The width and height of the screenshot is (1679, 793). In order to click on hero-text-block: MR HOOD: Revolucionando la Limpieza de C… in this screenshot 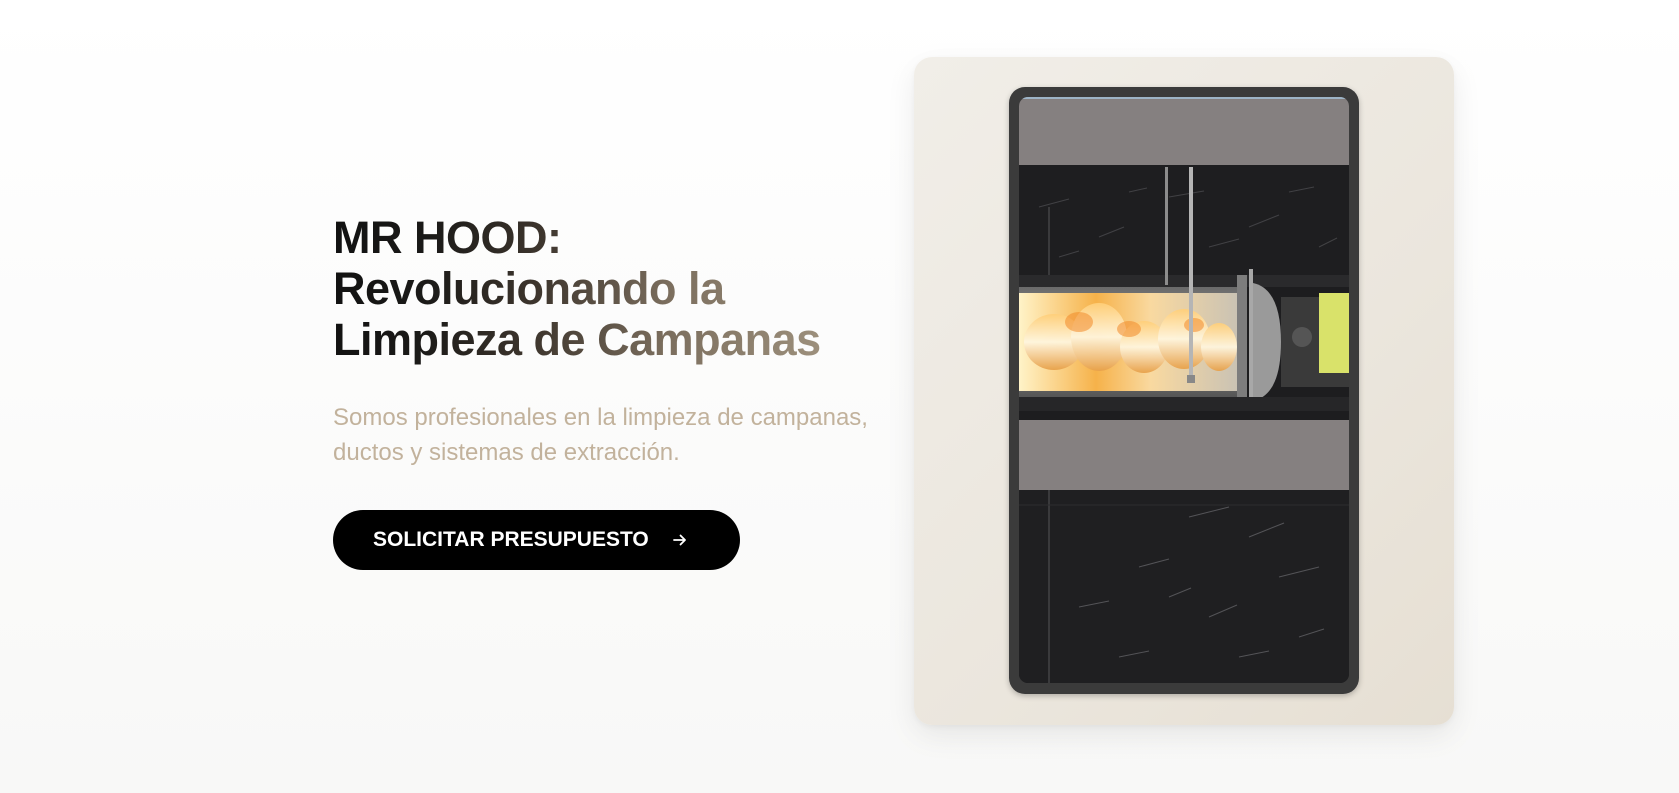, I will do `click(603, 391)`.